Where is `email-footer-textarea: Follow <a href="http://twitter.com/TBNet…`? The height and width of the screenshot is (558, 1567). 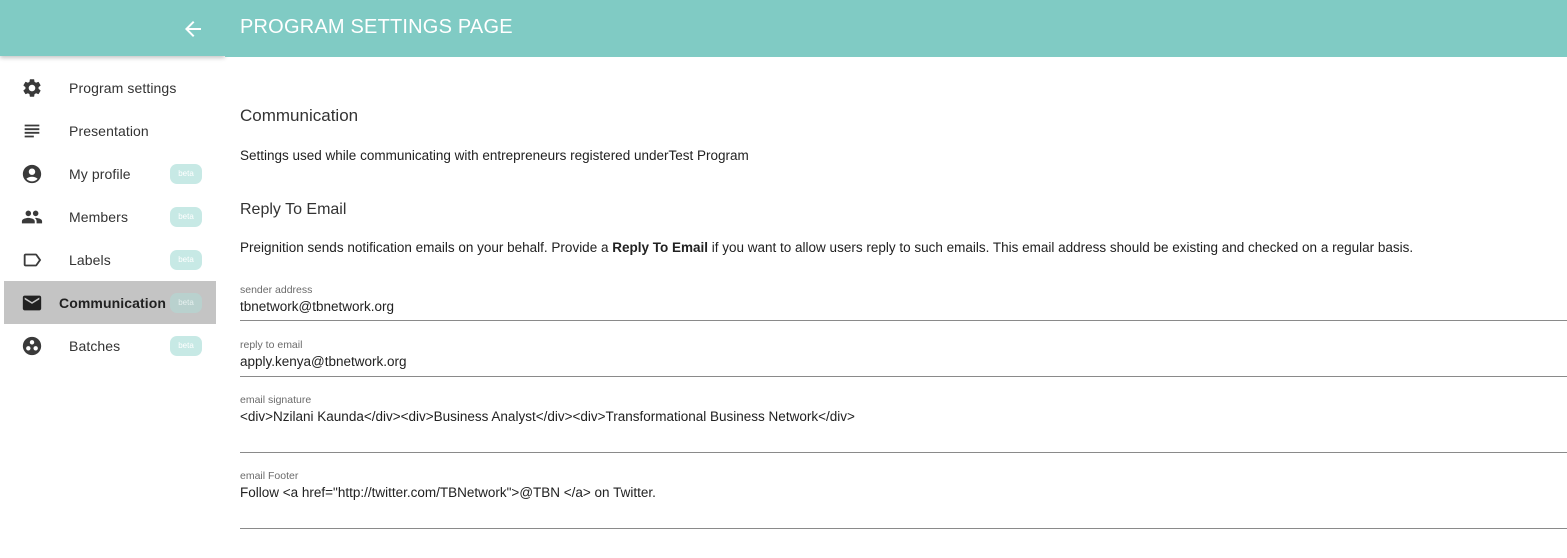
email-footer-textarea: Follow <a href="http://twitter.com/TBNet… is located at coordinates (903, 492).